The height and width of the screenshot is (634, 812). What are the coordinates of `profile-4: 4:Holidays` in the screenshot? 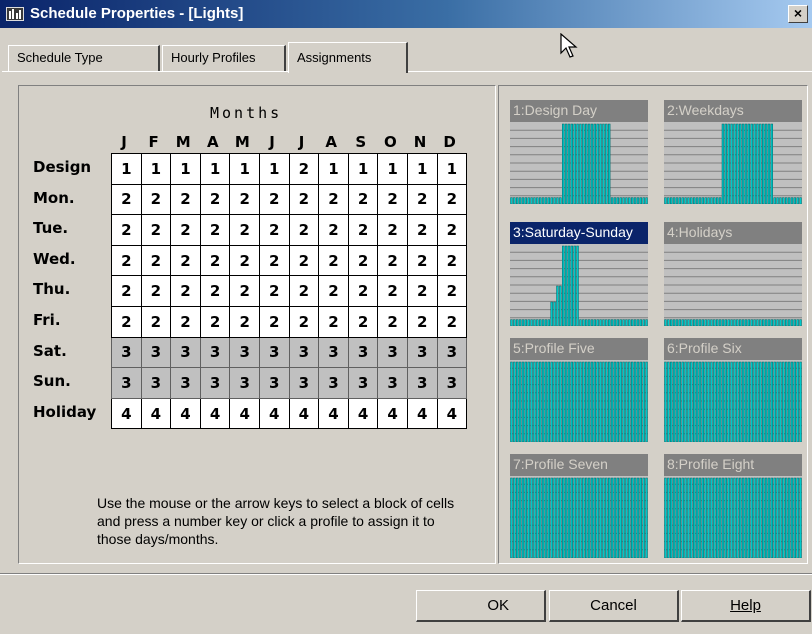 It's located at (733, 275).